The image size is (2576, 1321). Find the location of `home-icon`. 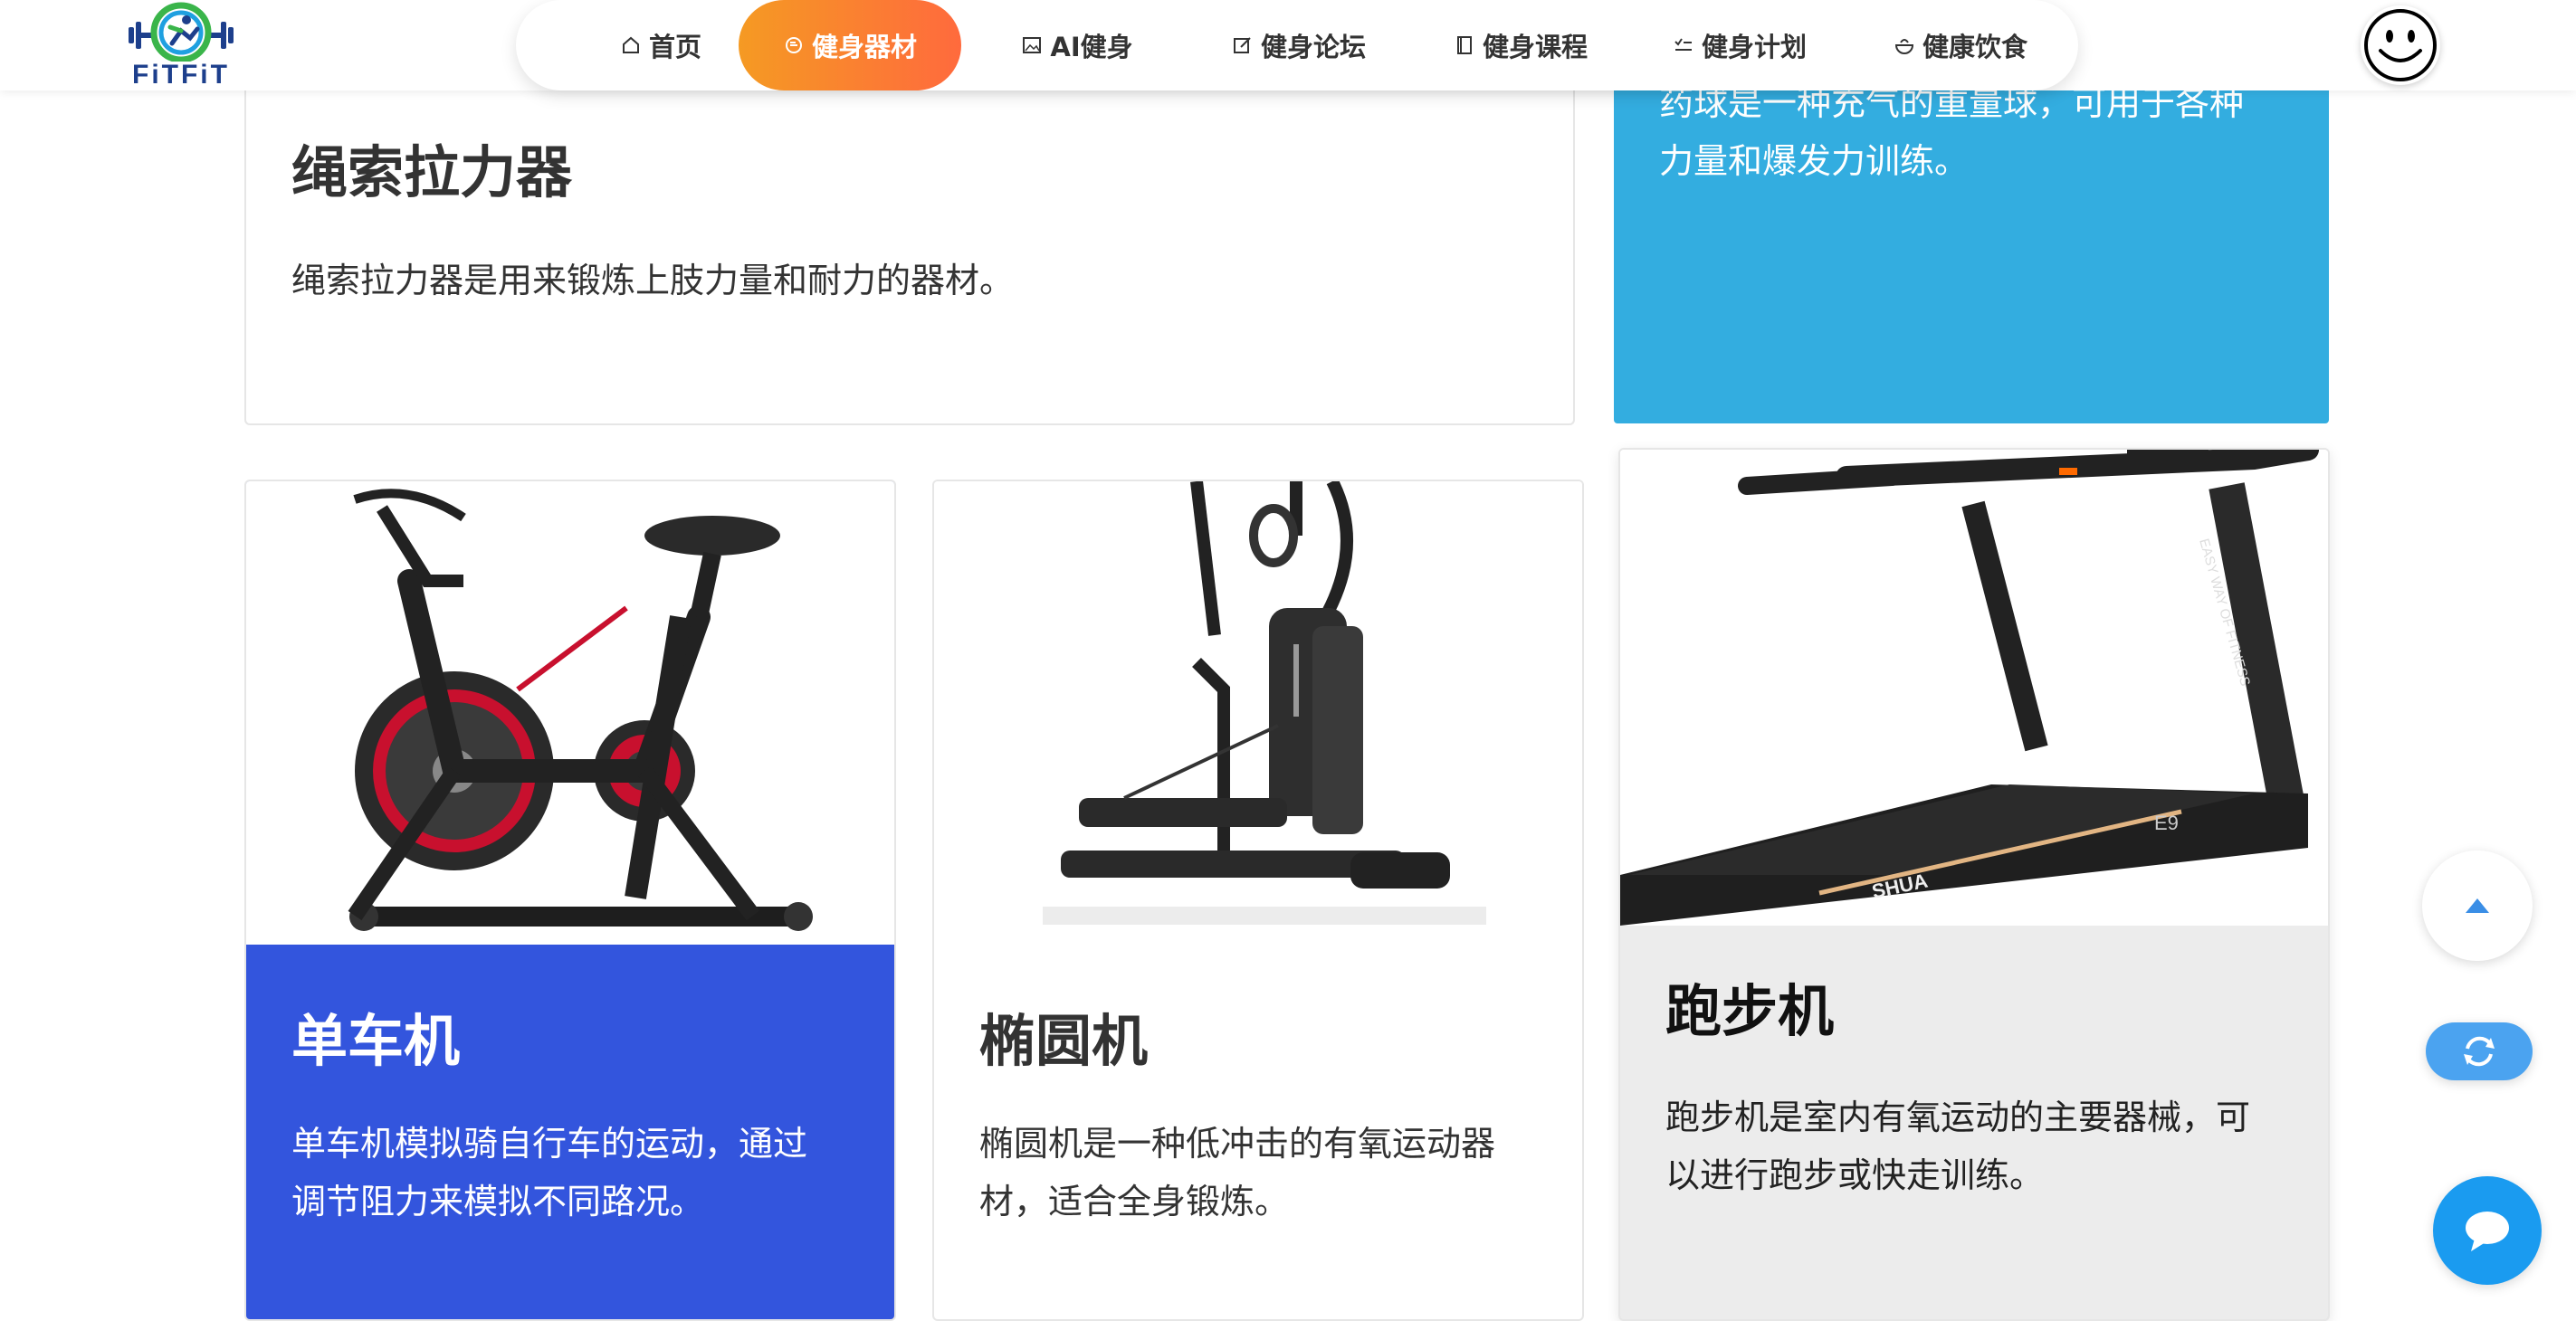

home-icon is located at coordinates (631, 44).